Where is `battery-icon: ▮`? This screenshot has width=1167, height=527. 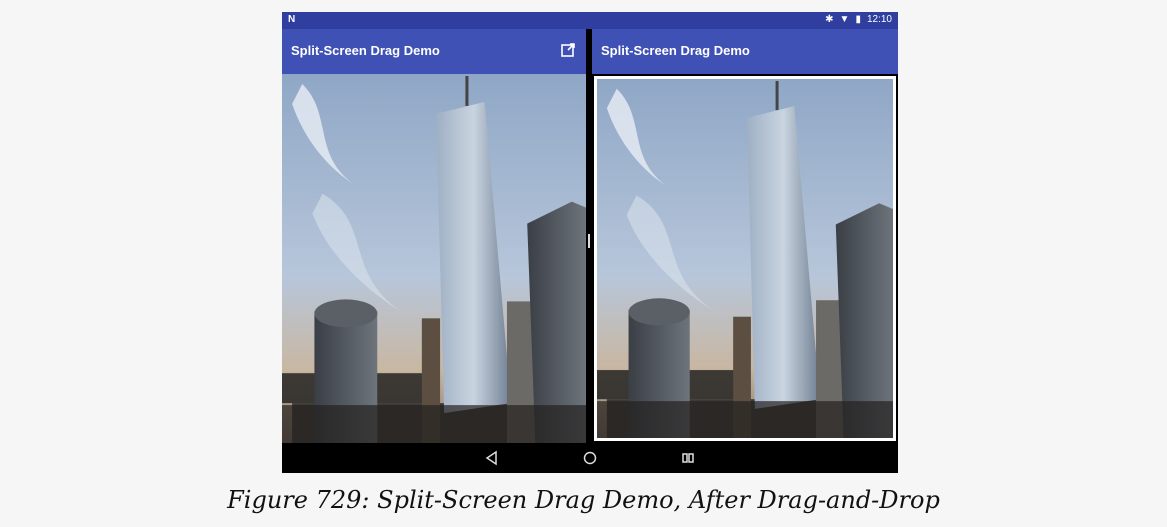 battery-icon: ▮ is located at coordinates (858, 19).